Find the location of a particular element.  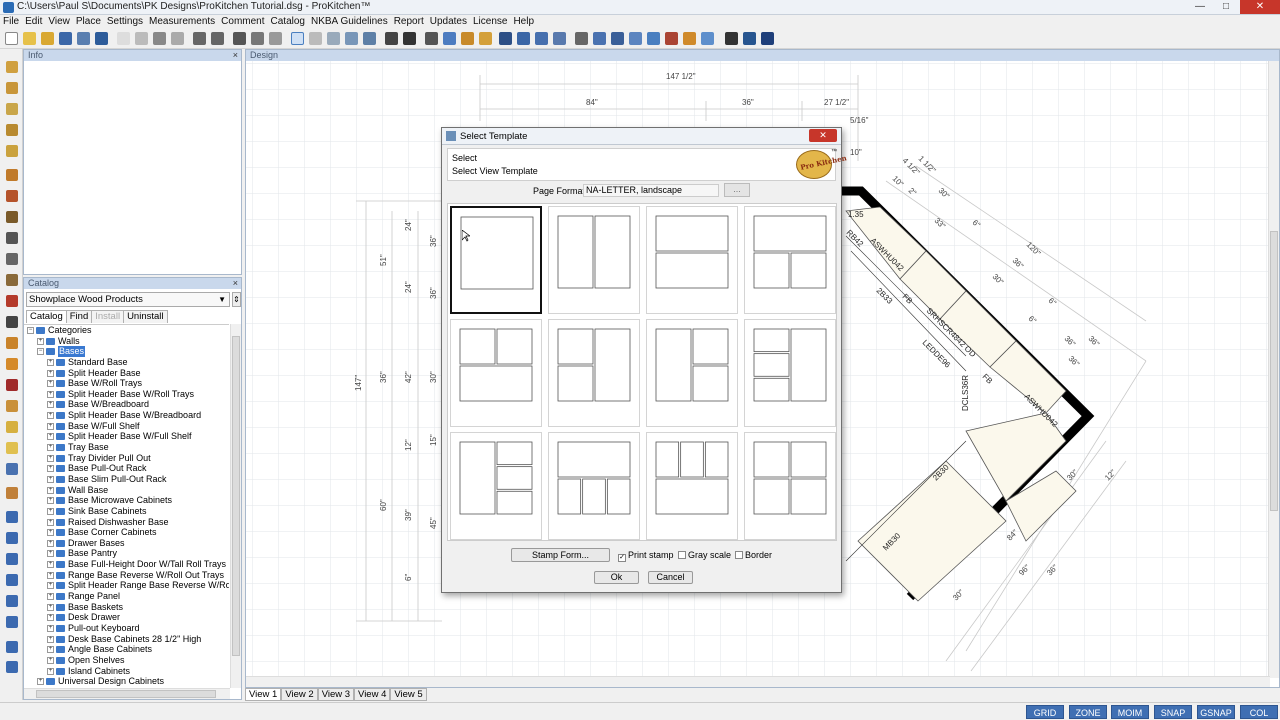

3d-view-icon is located at coordinates (505, 38).